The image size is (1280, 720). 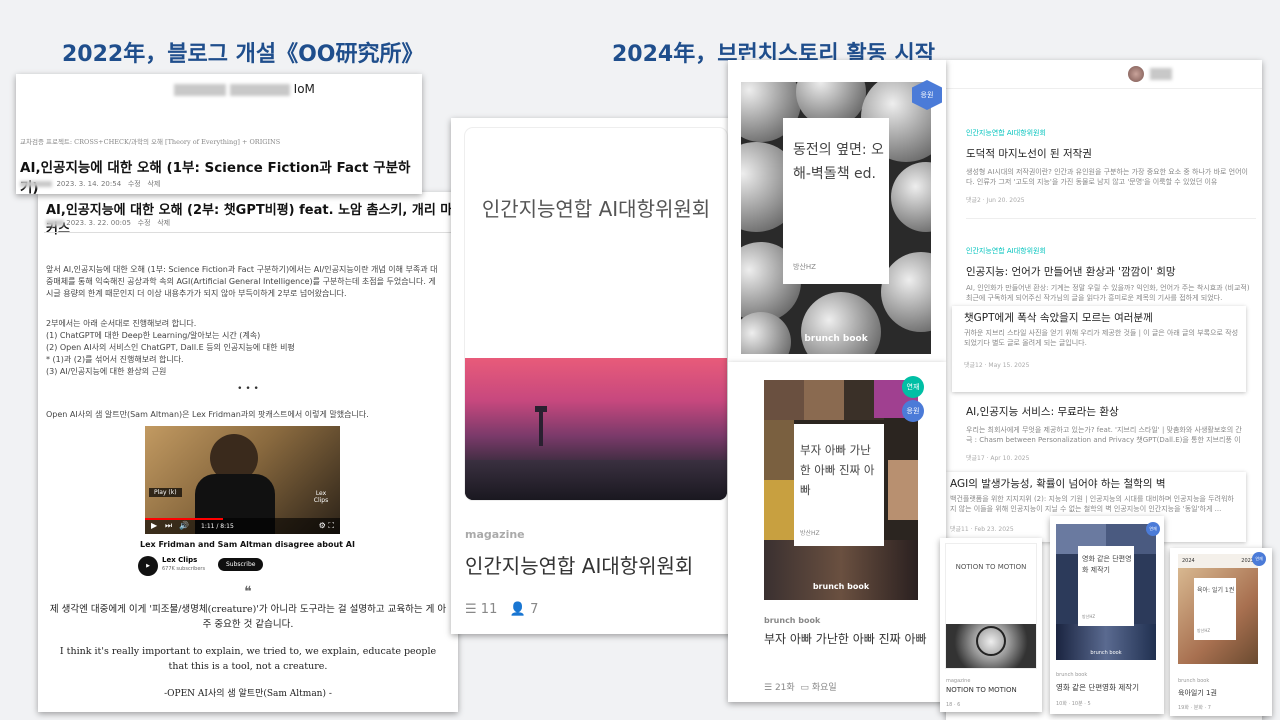 What do you see at coordinates (184, 519) in the screenshot?
I see `progress-bar` at bounding box center [184, 519].